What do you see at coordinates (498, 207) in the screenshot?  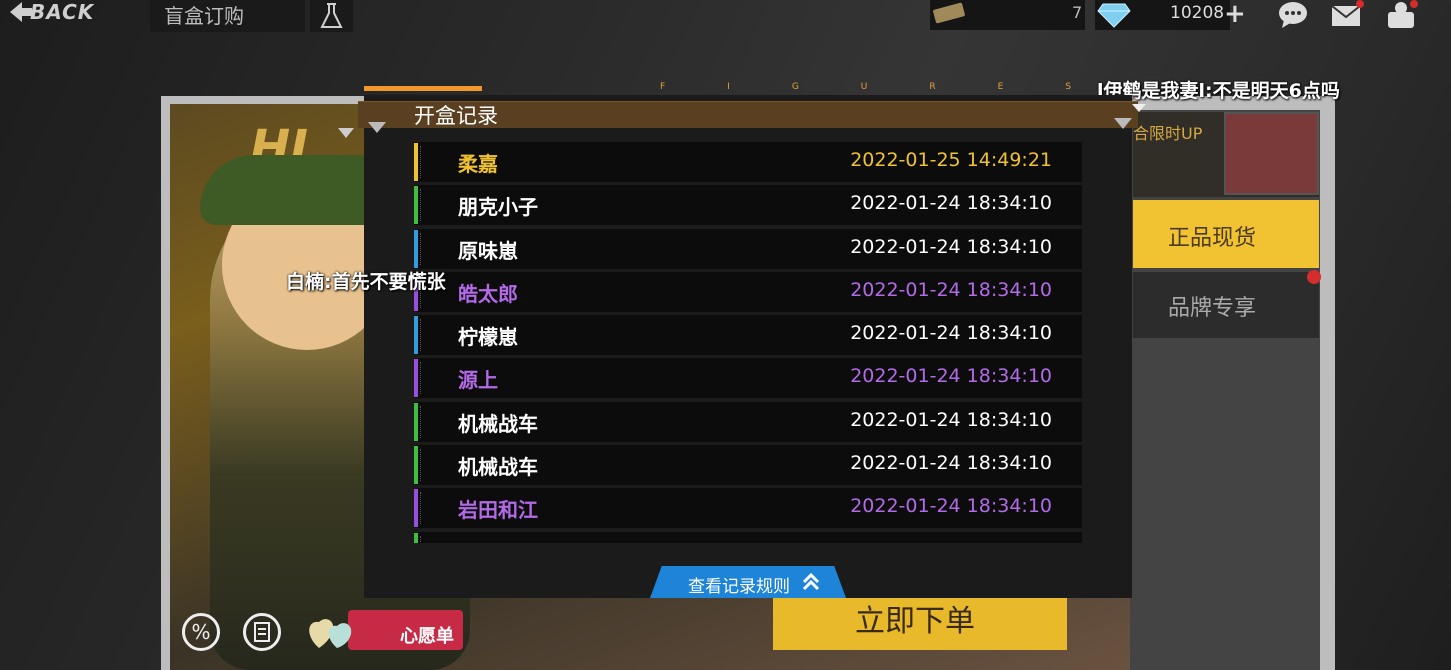 I see `record-name: 朋克小子` at bounding box center [498, 207].